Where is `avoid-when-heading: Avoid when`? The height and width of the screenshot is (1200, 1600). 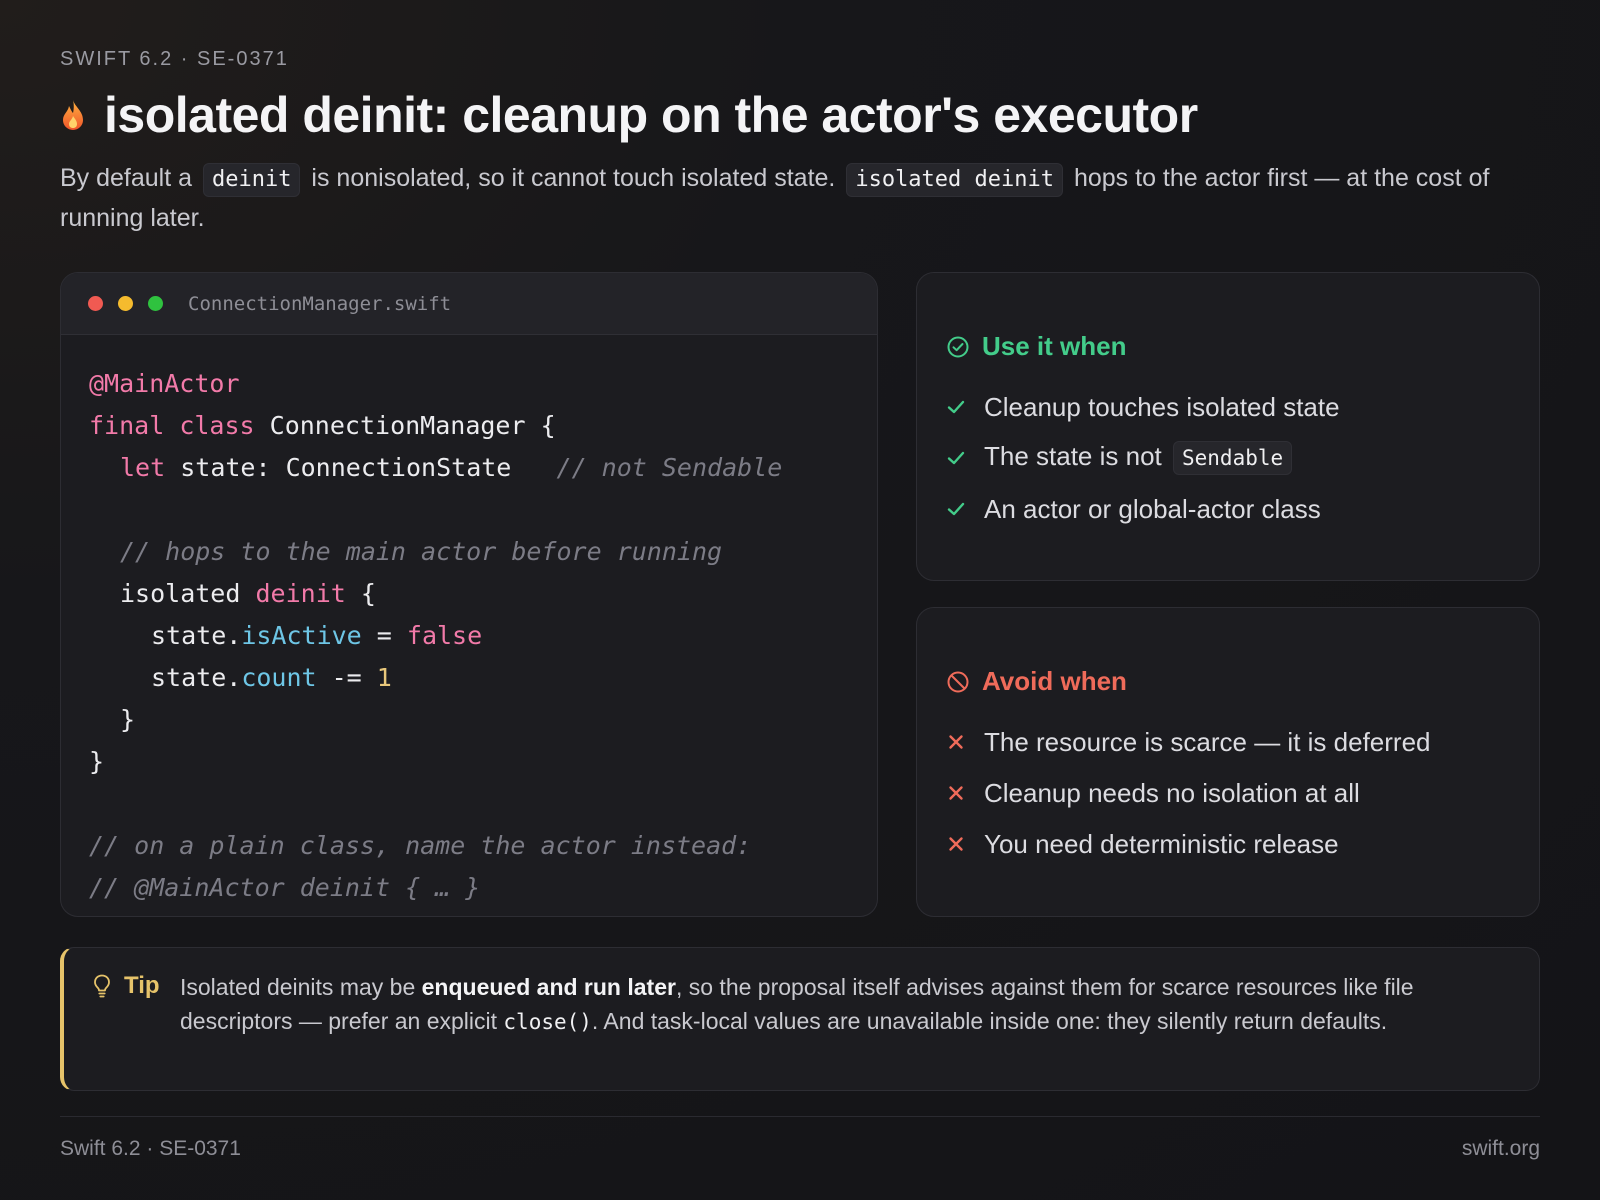
avoid-when-heading: Avoid when is located at coordinates (1036, 681).